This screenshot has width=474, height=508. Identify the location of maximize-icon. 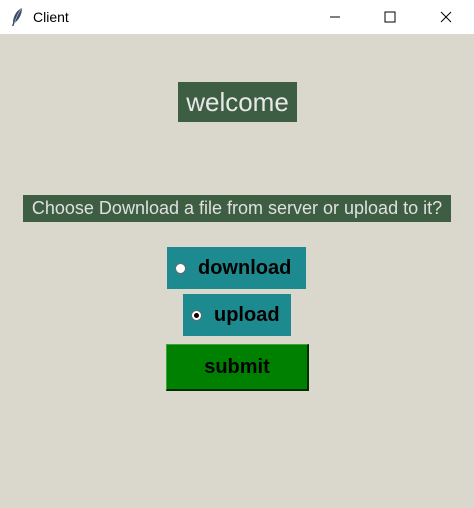
(390, 17).